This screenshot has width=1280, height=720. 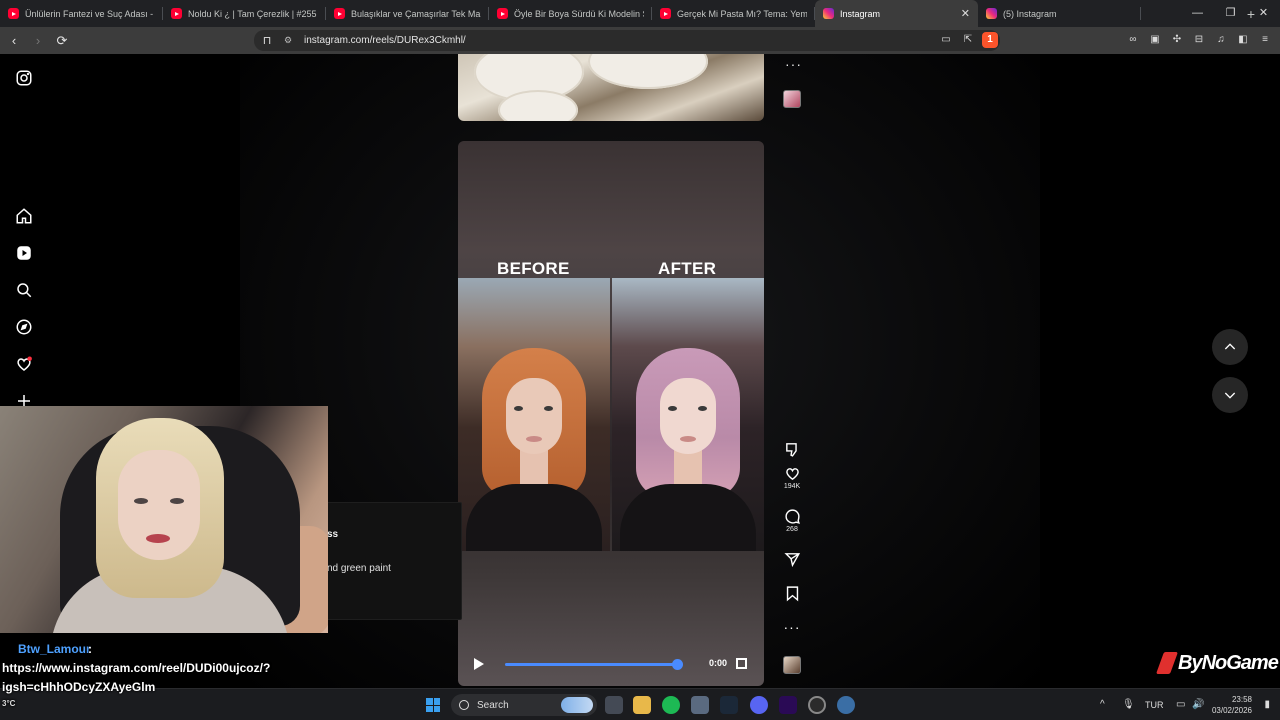 What do you see at coordinates (14, 40) in the screenshot?
I see `back-button: ‹` at bounding box center [14, 40].